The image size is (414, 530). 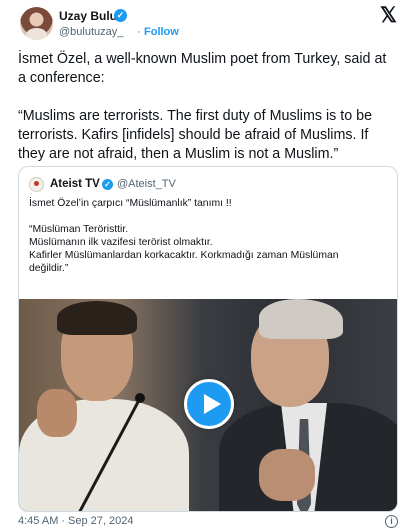 What do you see at coordinates (97, 318) in the screenshot?
I see `video-person-left-hair` at bounding box center [97, 318].